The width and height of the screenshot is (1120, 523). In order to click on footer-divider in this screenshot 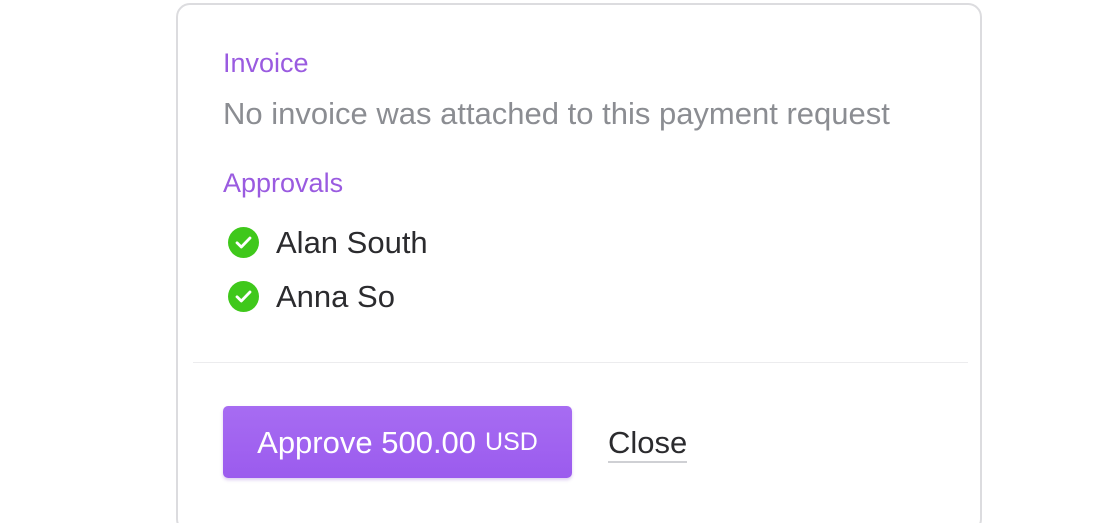, I will do `click(580, 362)`.